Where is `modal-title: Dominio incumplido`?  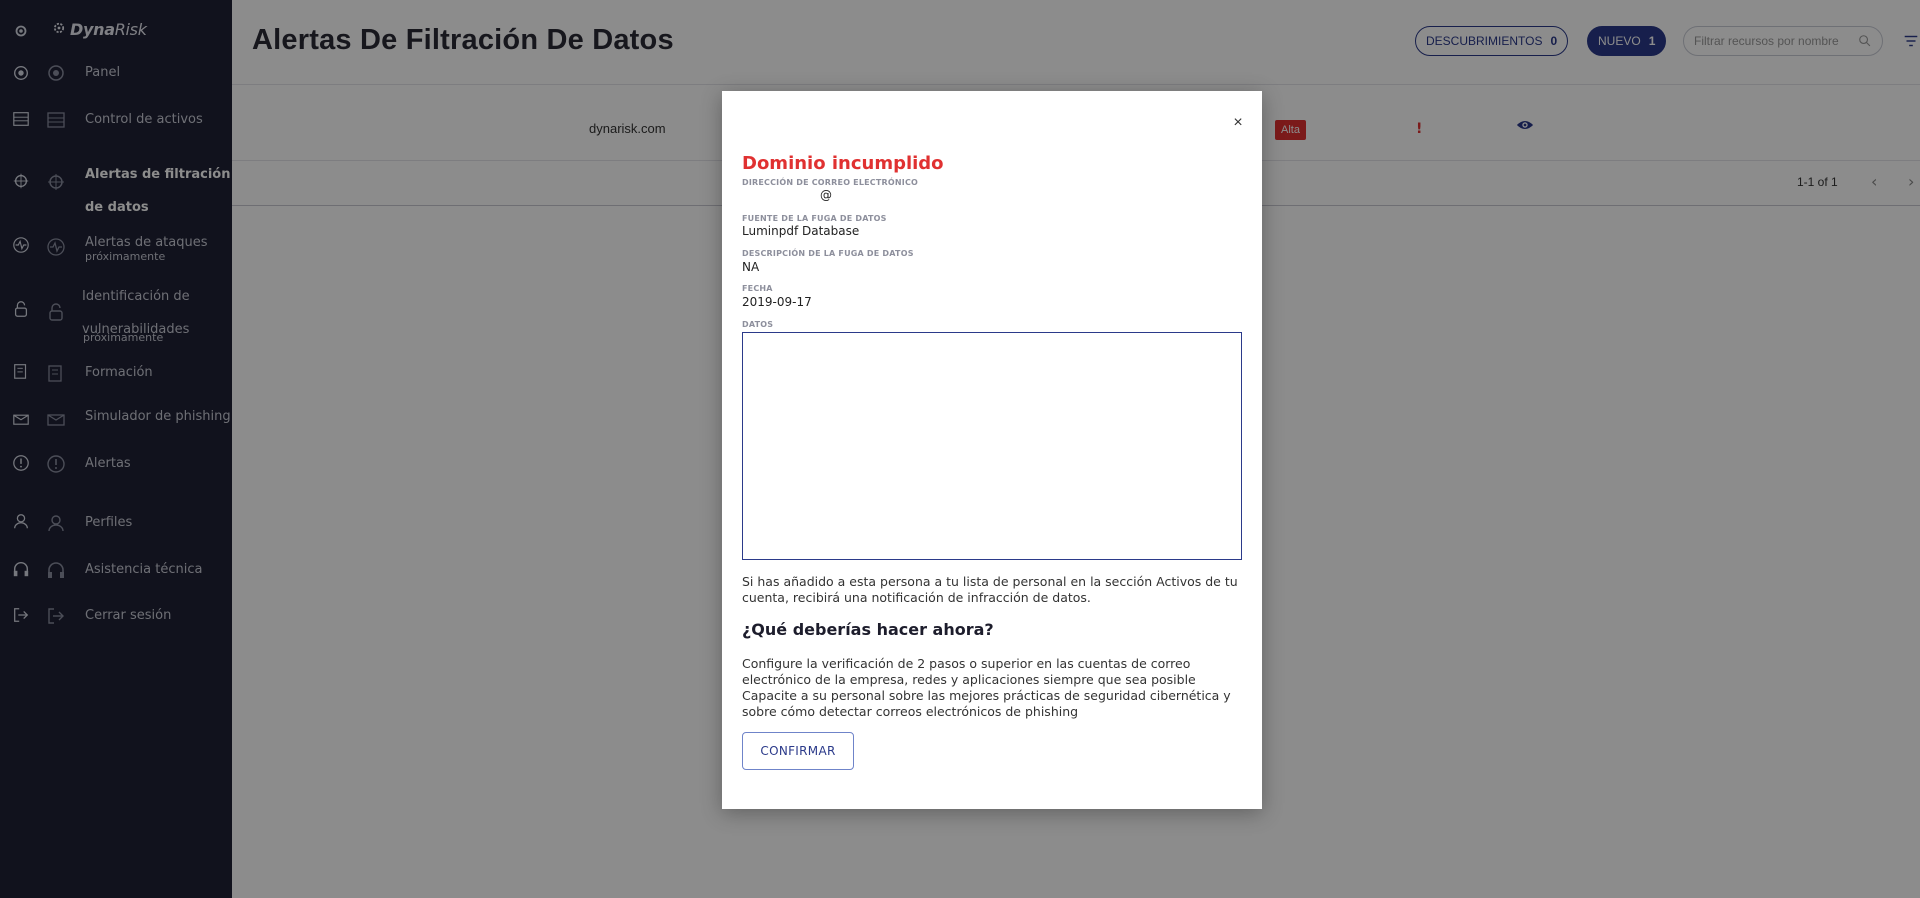 modal-title: Dominio incumplido is located at coordinates (843, 163).